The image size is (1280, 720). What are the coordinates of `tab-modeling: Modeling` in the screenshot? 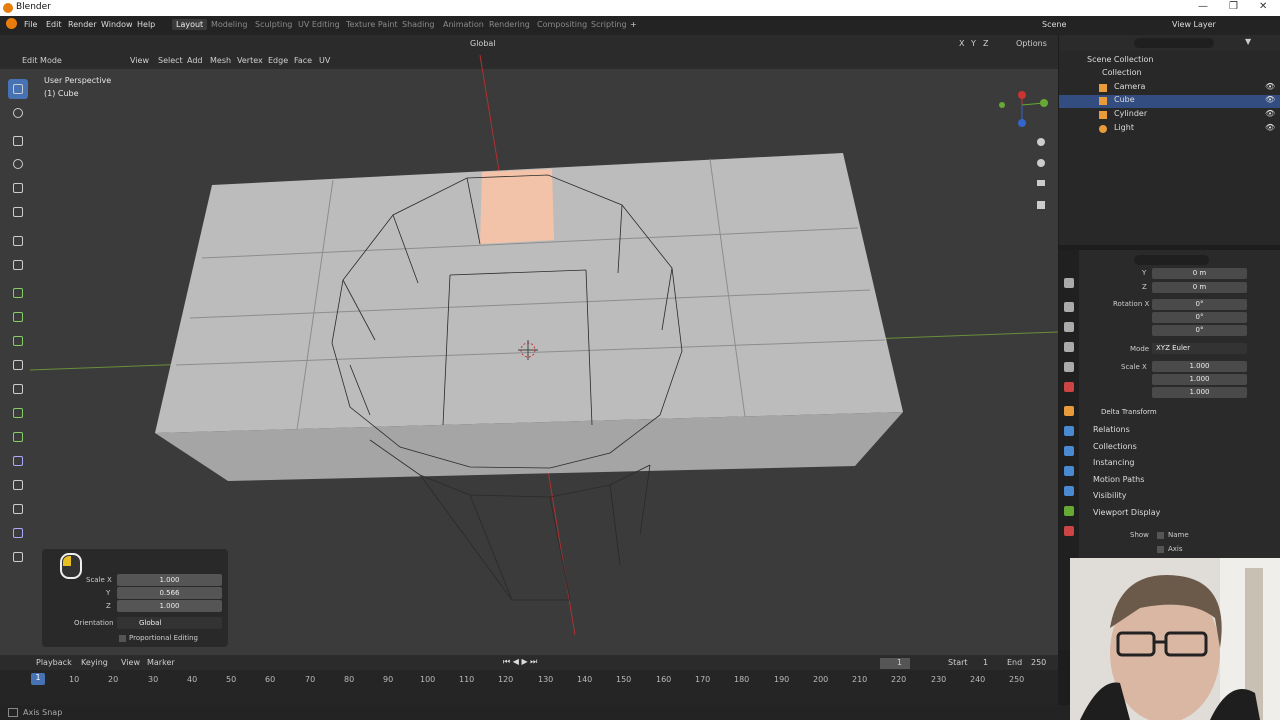 It's located at (229, 24).